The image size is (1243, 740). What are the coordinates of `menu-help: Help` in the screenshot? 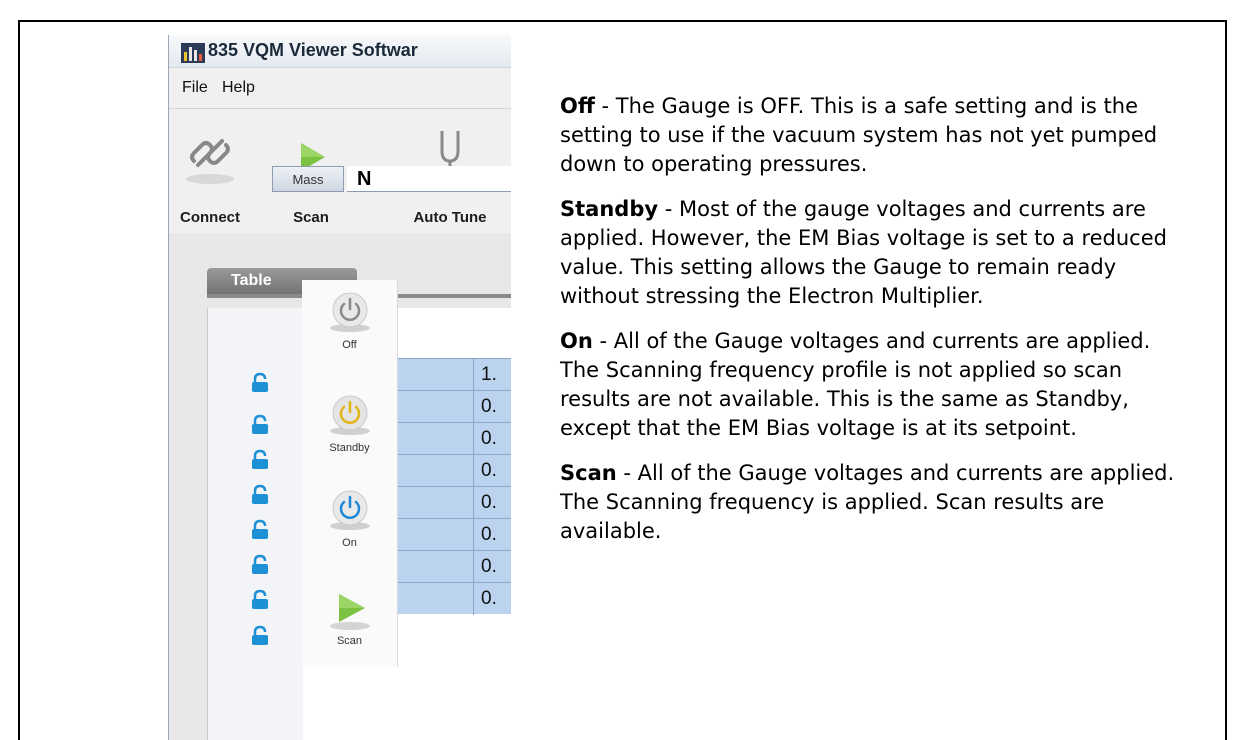 It's located at (238, 88).